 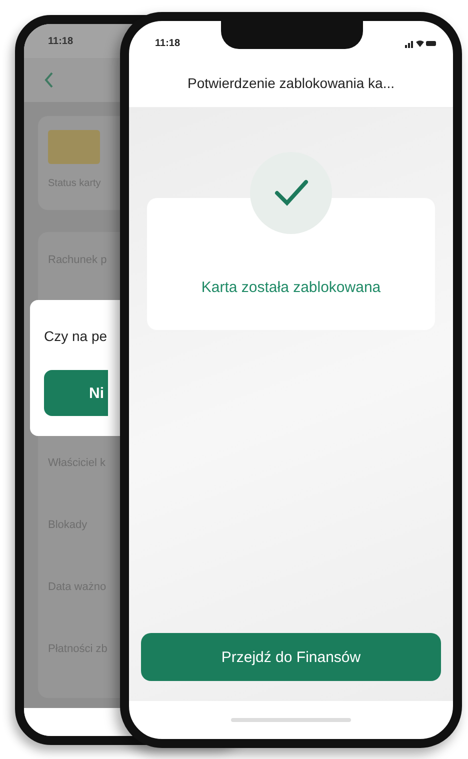 I want to click on checkmark-icon, so click(x=291, y=193).